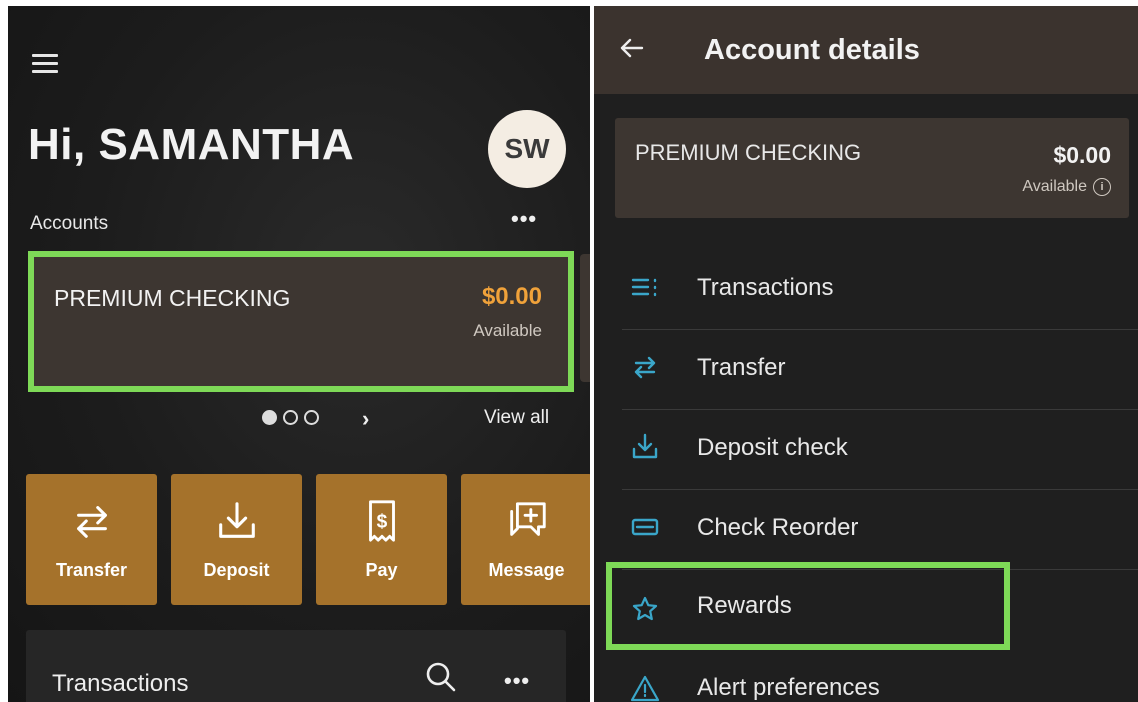 The height and width of the screenshot is (702, 1138). I want to click on message-icon, so click(527, 519).